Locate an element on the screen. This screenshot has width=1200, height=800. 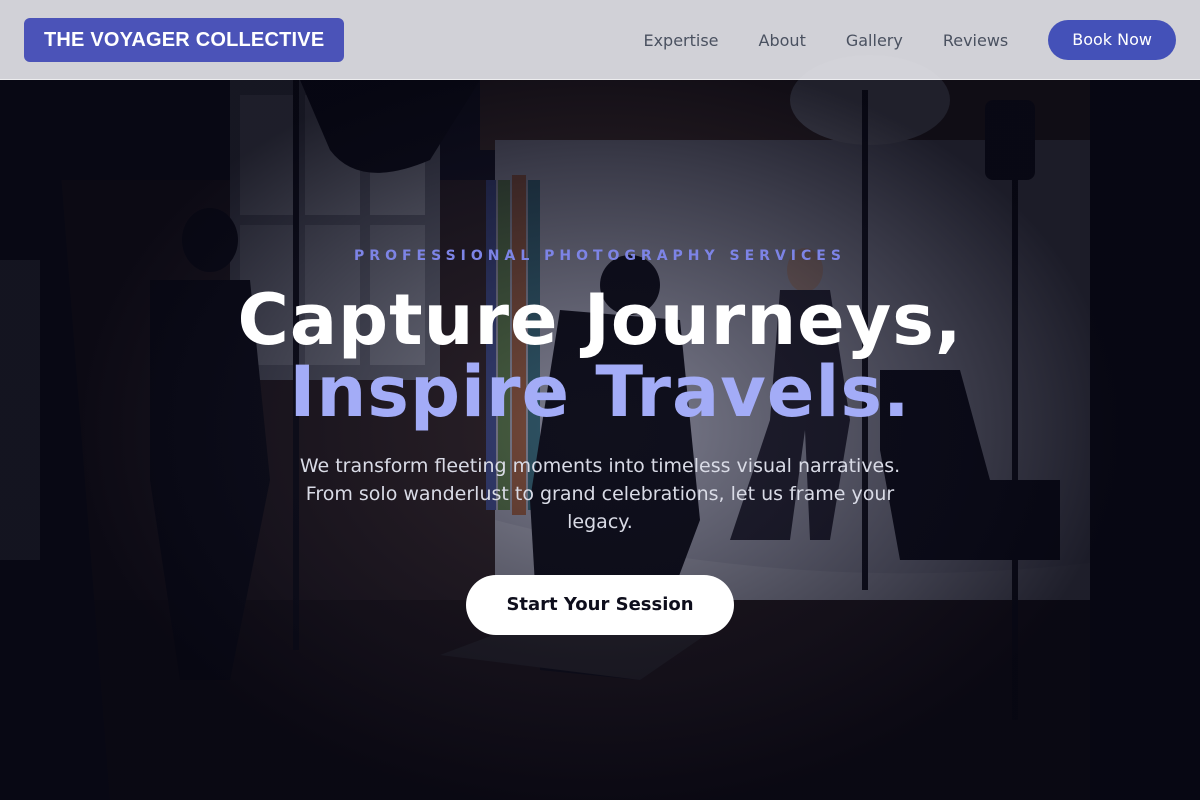
hero-headline-line2: Inspire Travels. is located at coordinates (600, 392).